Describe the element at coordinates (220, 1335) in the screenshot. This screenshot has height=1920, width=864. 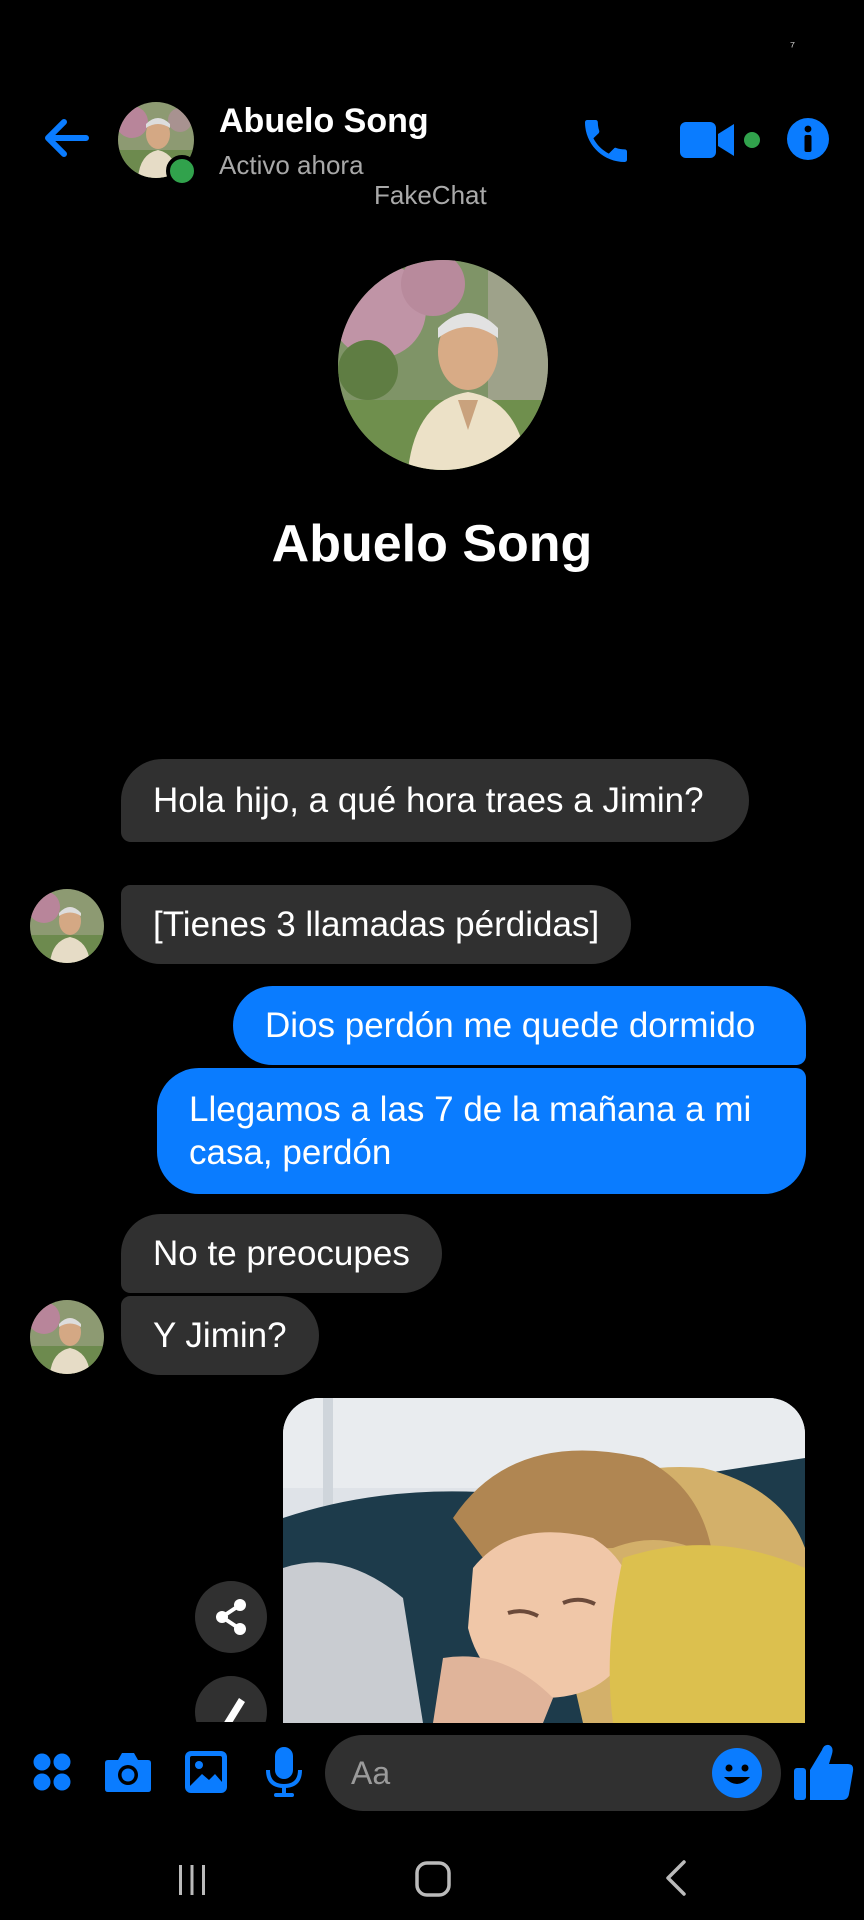
I see `message-bubble-incoming: Y Jimin?` at that location.